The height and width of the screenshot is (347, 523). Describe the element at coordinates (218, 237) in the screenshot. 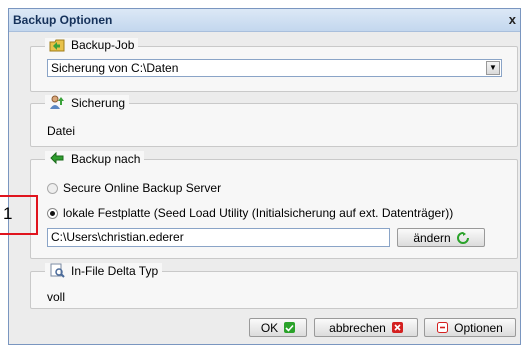

I see `local-path-input: C:\Users\christian.ederer` at that location.